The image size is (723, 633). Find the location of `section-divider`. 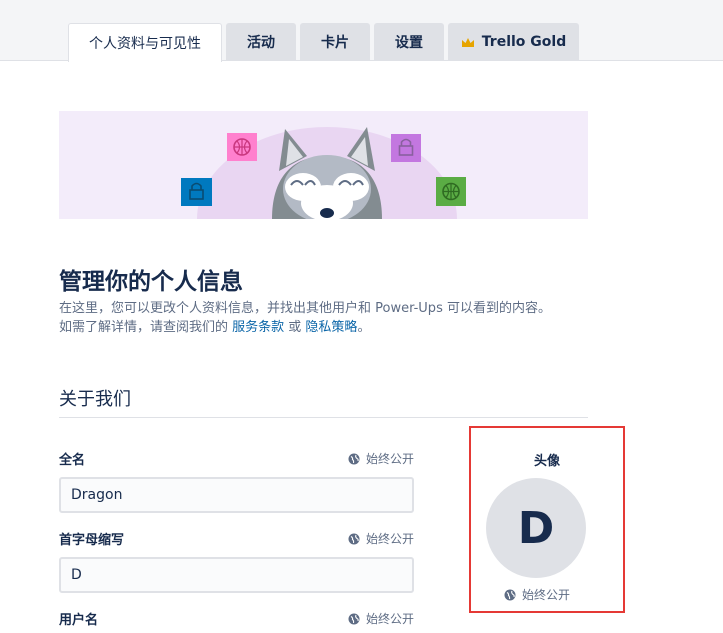

section-divider is located at coordinates (323, 417).